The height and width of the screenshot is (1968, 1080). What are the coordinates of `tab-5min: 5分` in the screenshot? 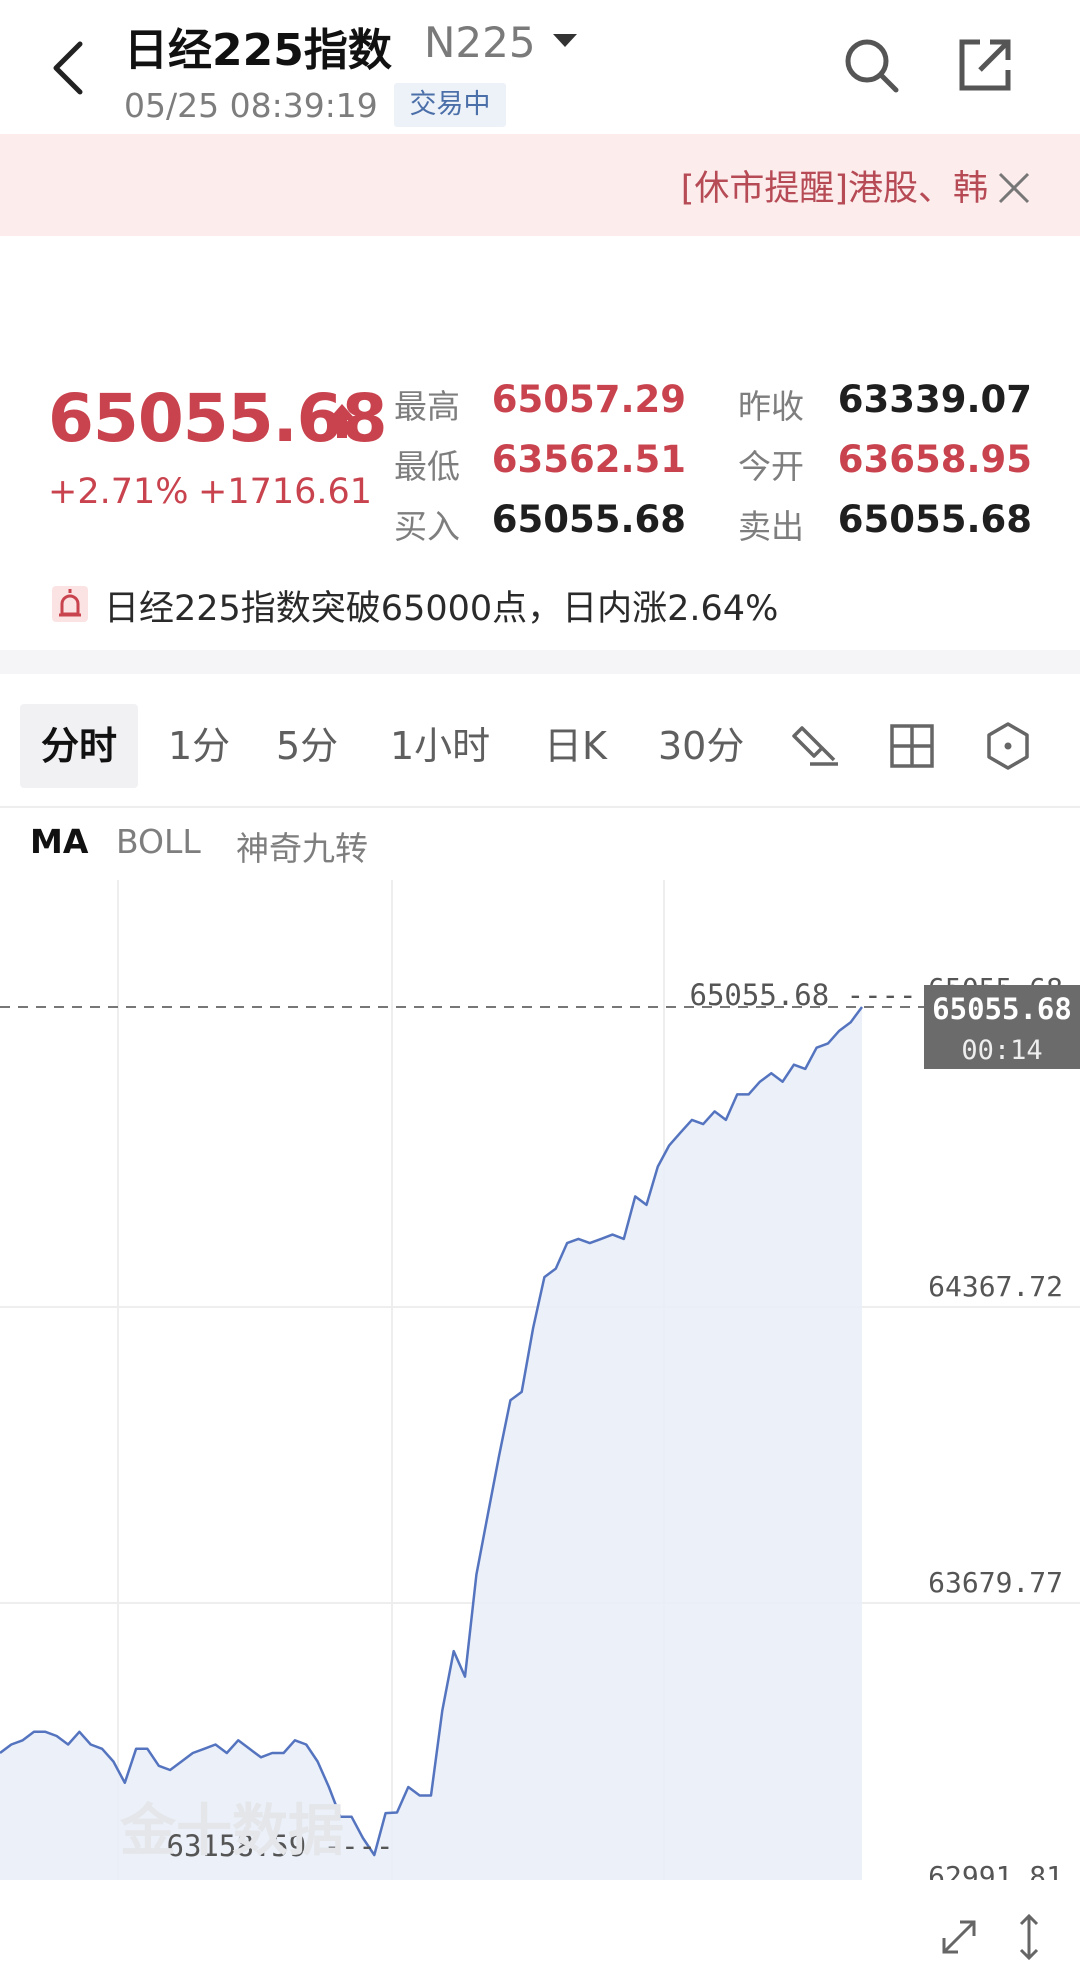 It's located at (307, 746).